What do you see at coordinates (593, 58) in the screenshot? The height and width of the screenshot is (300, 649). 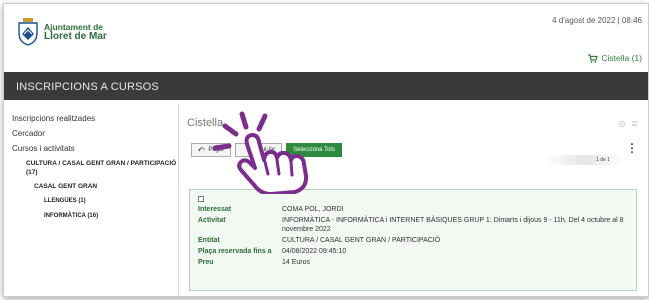 I see `cart-icon` at bounding box center [593, 58].